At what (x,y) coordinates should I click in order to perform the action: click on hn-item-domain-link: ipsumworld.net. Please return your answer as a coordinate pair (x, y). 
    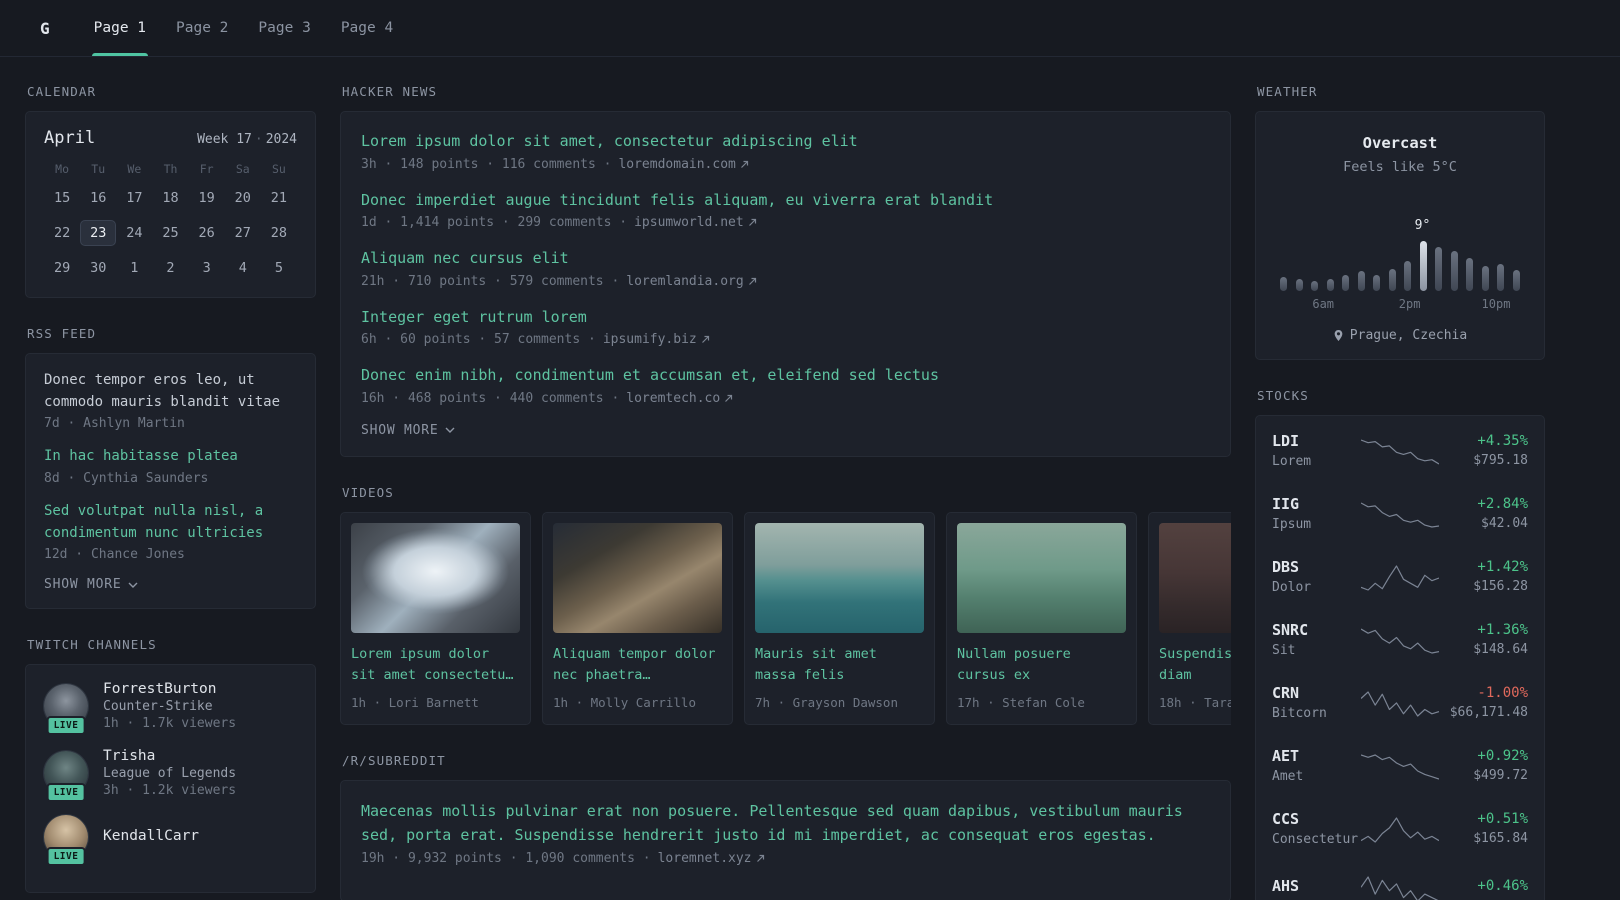
    Looking at the image, I should click on (695, 222).